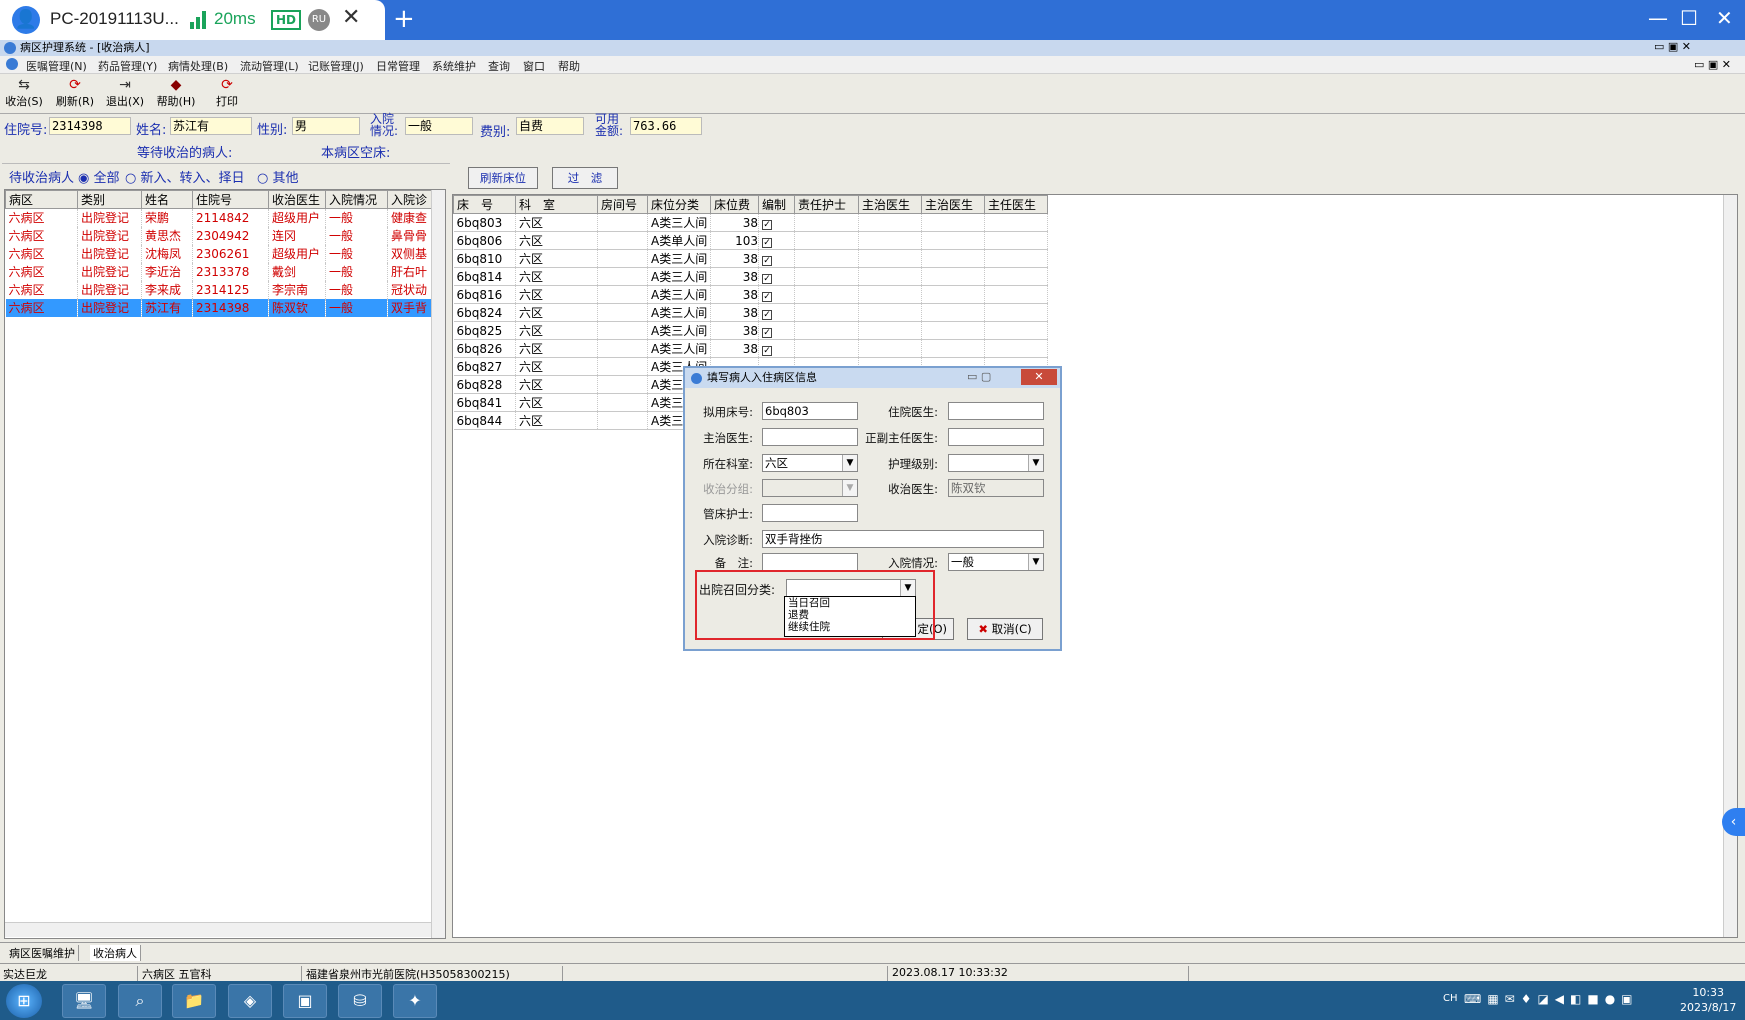 The width and height of the screenshot is (1745, 1020). Describe the element at coordinates (810, 513) in the screenshot. I see `nurse-field` at that location.